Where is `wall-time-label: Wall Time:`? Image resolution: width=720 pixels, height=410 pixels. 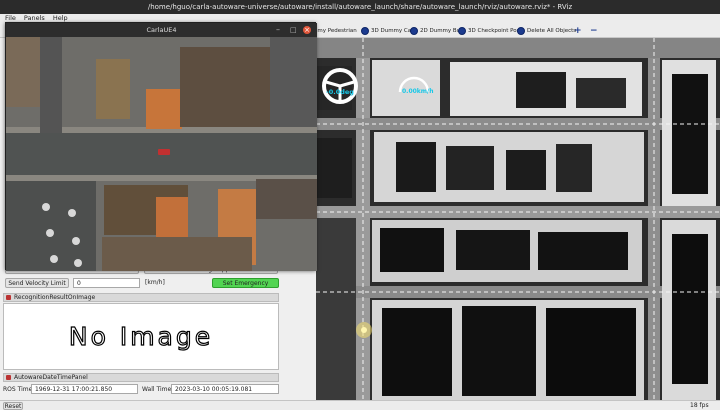
wall-time-label: Wall Time: is located at coordinates (158, 389).